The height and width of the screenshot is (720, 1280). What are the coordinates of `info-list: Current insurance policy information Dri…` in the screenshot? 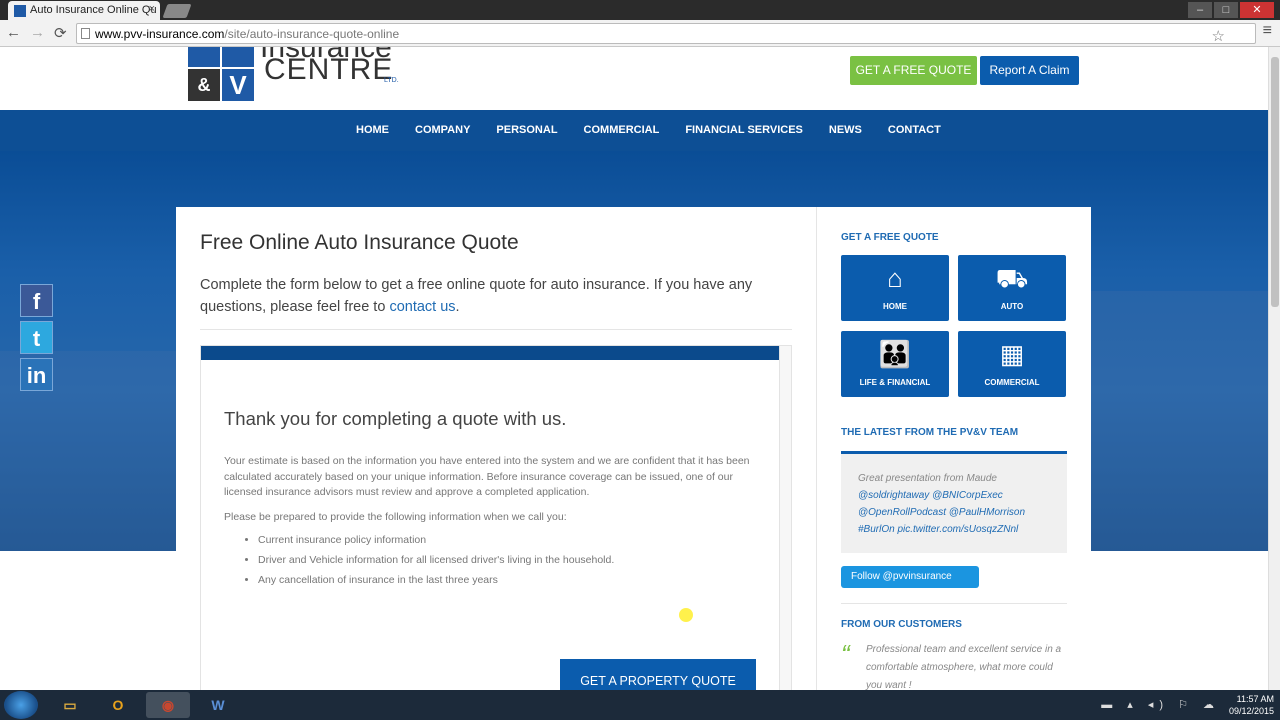 It's located at (436, 560).